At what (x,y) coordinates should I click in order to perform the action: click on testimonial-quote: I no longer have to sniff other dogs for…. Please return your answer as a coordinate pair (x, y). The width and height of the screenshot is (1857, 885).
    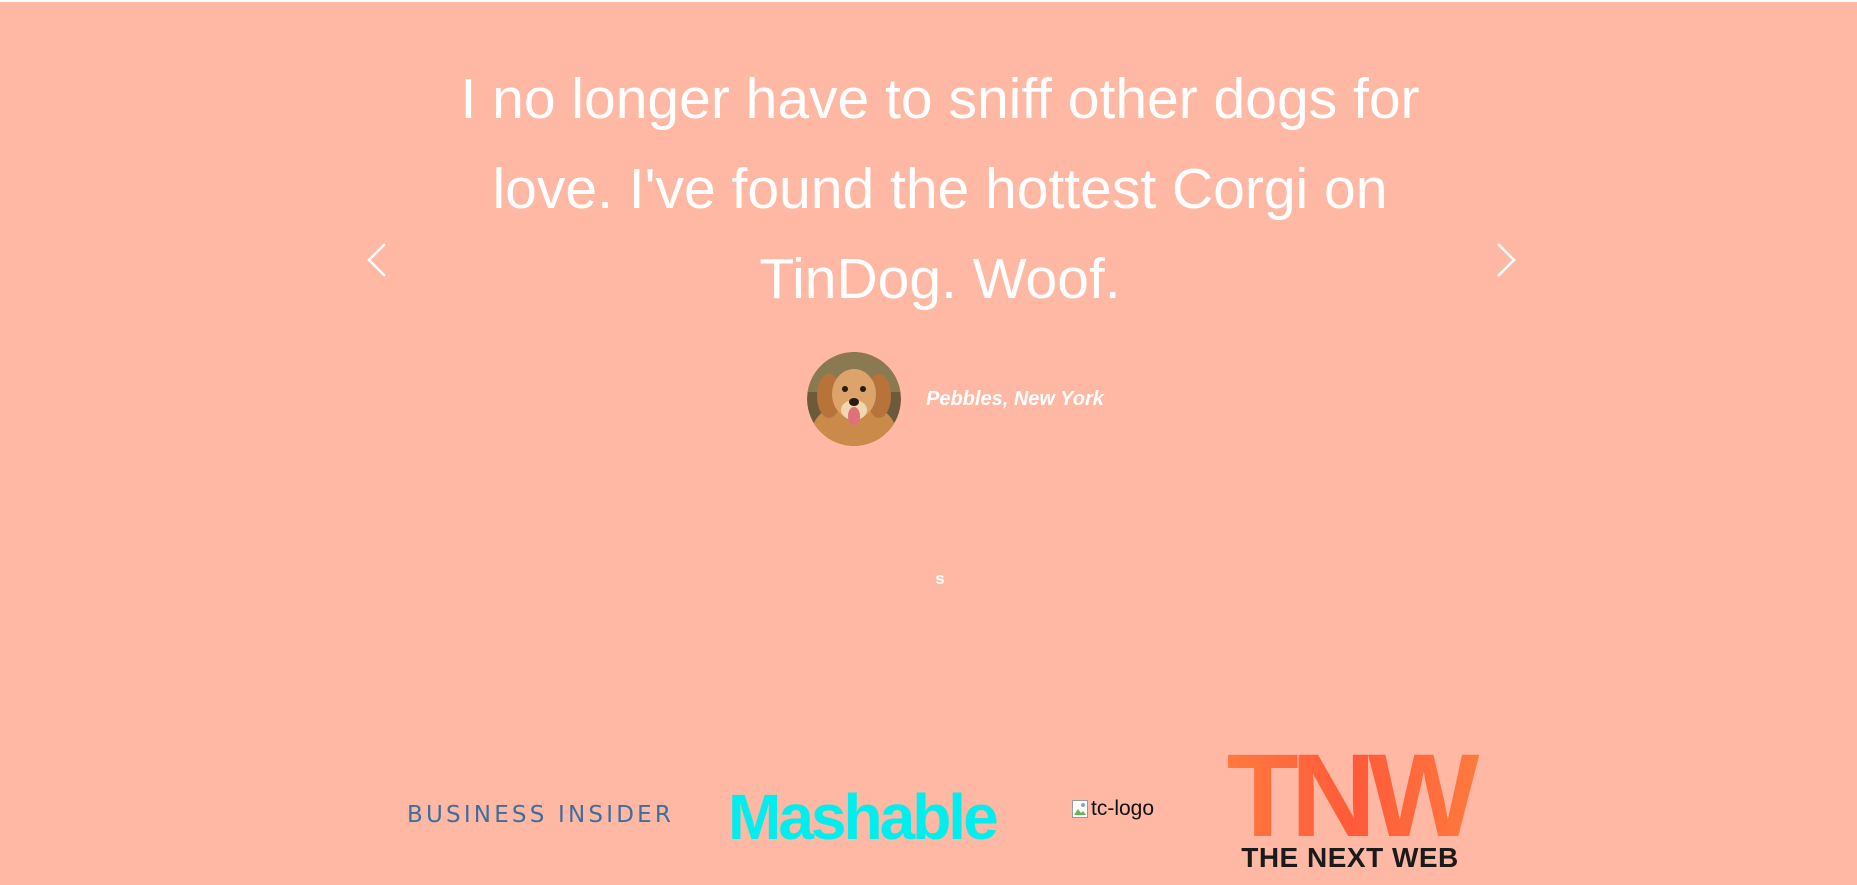
    Looking at the image, I should click on (940, 189).